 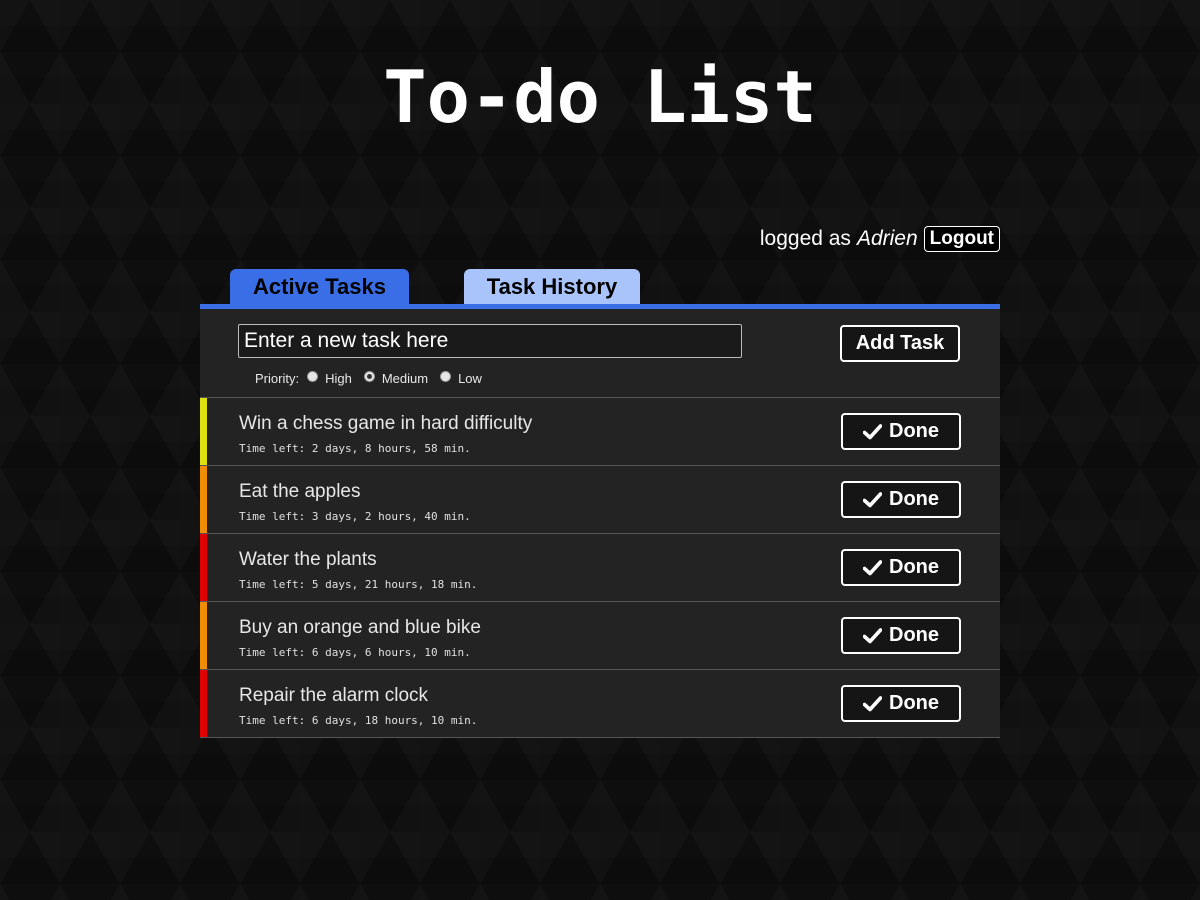 What do you see at coordinates (386, 423) in the screenshot?
I see `task-name: Win a chess game in hard difficulty` at bounding box center [386, 423].